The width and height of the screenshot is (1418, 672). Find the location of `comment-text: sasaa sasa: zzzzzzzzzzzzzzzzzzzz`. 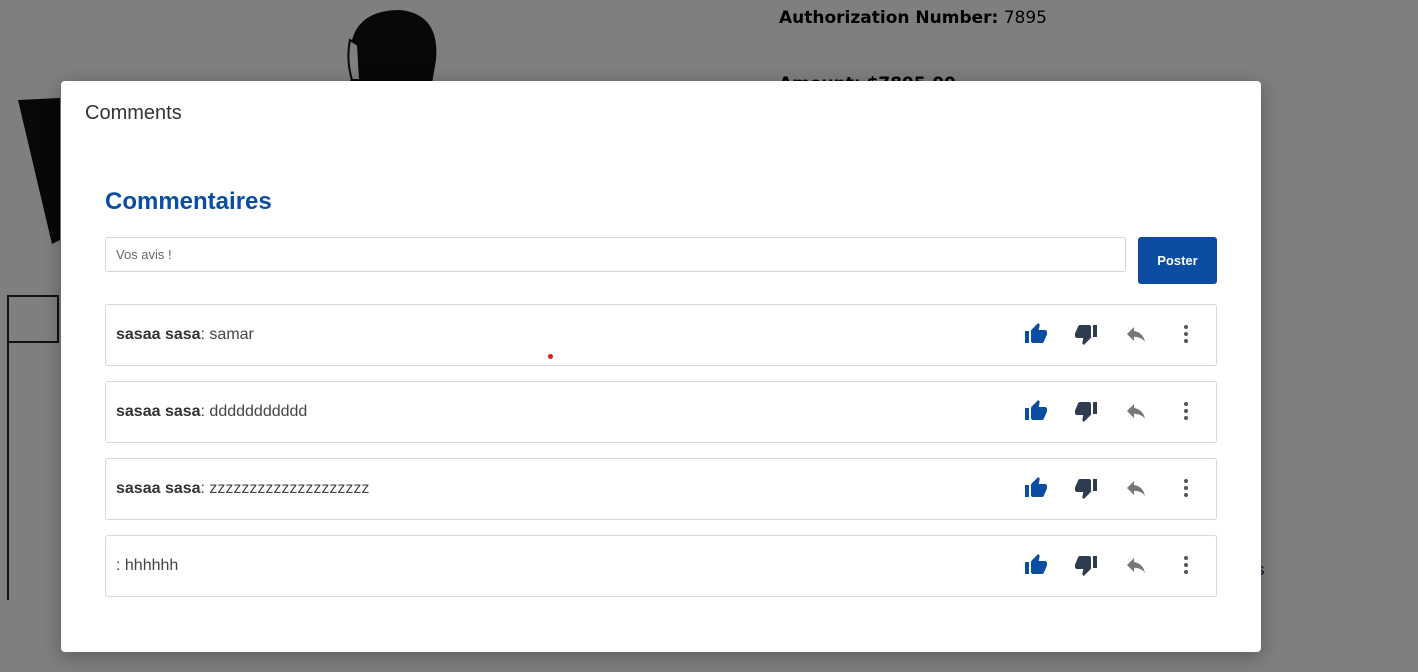

comment-text: sasaa sasa: zzzzzzzzzzzzzzzzzzzz is located at coordinates (242, 489).